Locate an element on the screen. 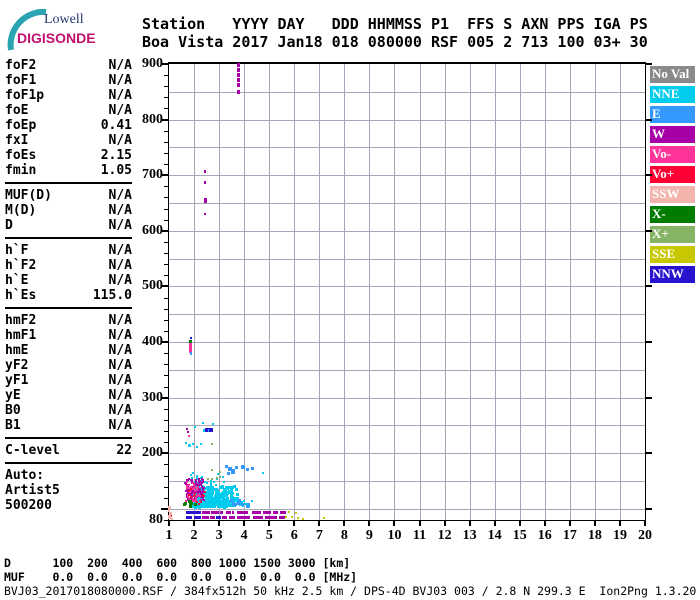 The image size is (700, 600). y-axis-label: 300 is located at coordinates (152, 397).